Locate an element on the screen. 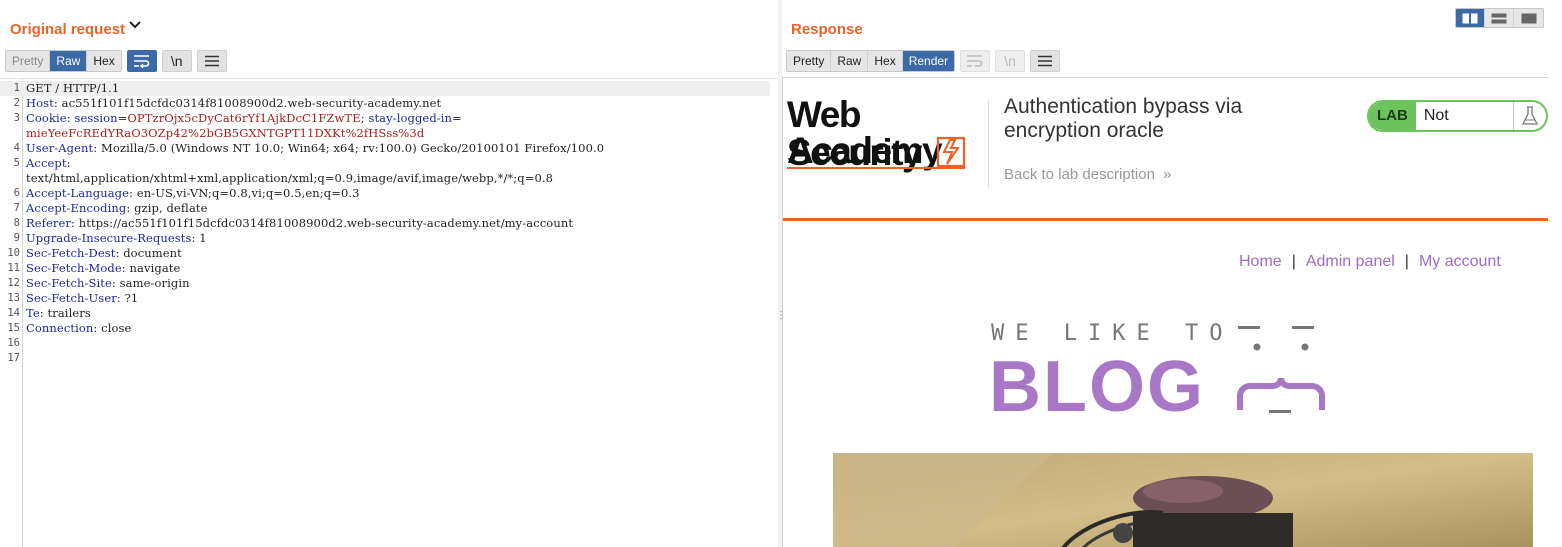 The image size is (1562, 547). layout-side-by-side-button is located at coordinates (1470, 18).